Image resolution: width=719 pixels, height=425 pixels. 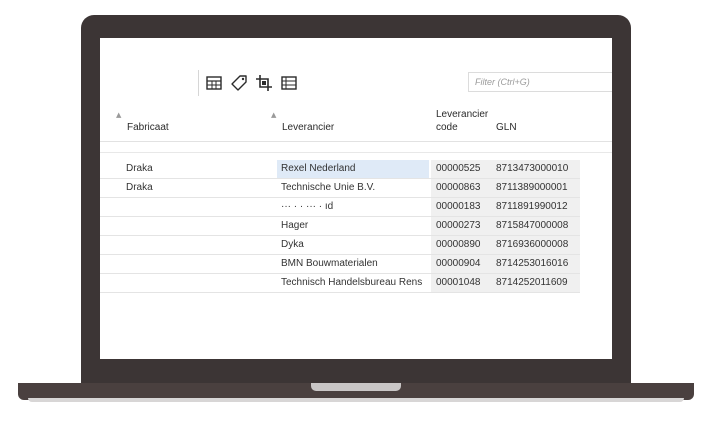 What do you see at coordinates (458, 168) in the screenshot?
I see `cell-code: 00000525` at bounding box center [458, 168].